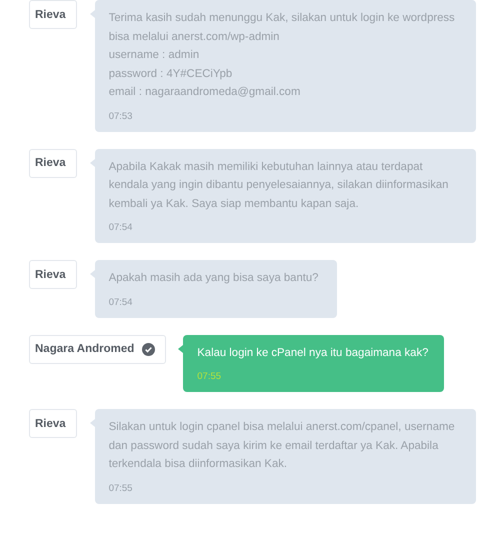 The image size is (500, 536). I want to click on message-time: 07:53, so click(121, 116).